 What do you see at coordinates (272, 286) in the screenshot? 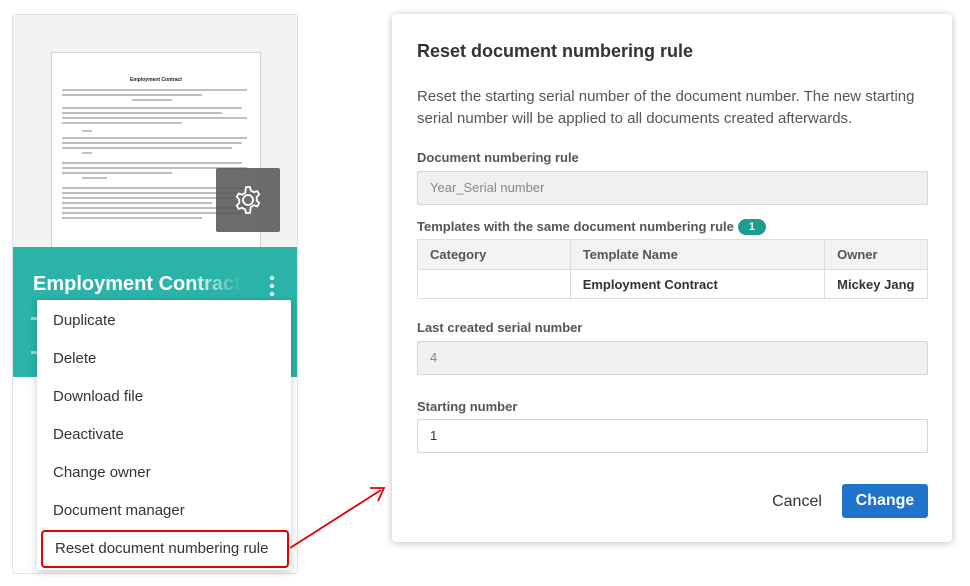
I see `more-options-icon` at bounding box center [272, 286].